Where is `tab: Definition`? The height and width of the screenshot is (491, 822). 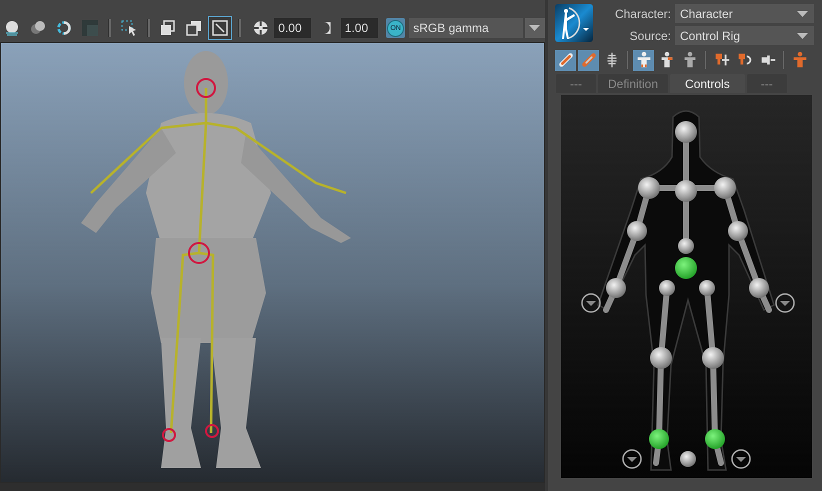
tab: Definition is located at coordinates (633, 83).